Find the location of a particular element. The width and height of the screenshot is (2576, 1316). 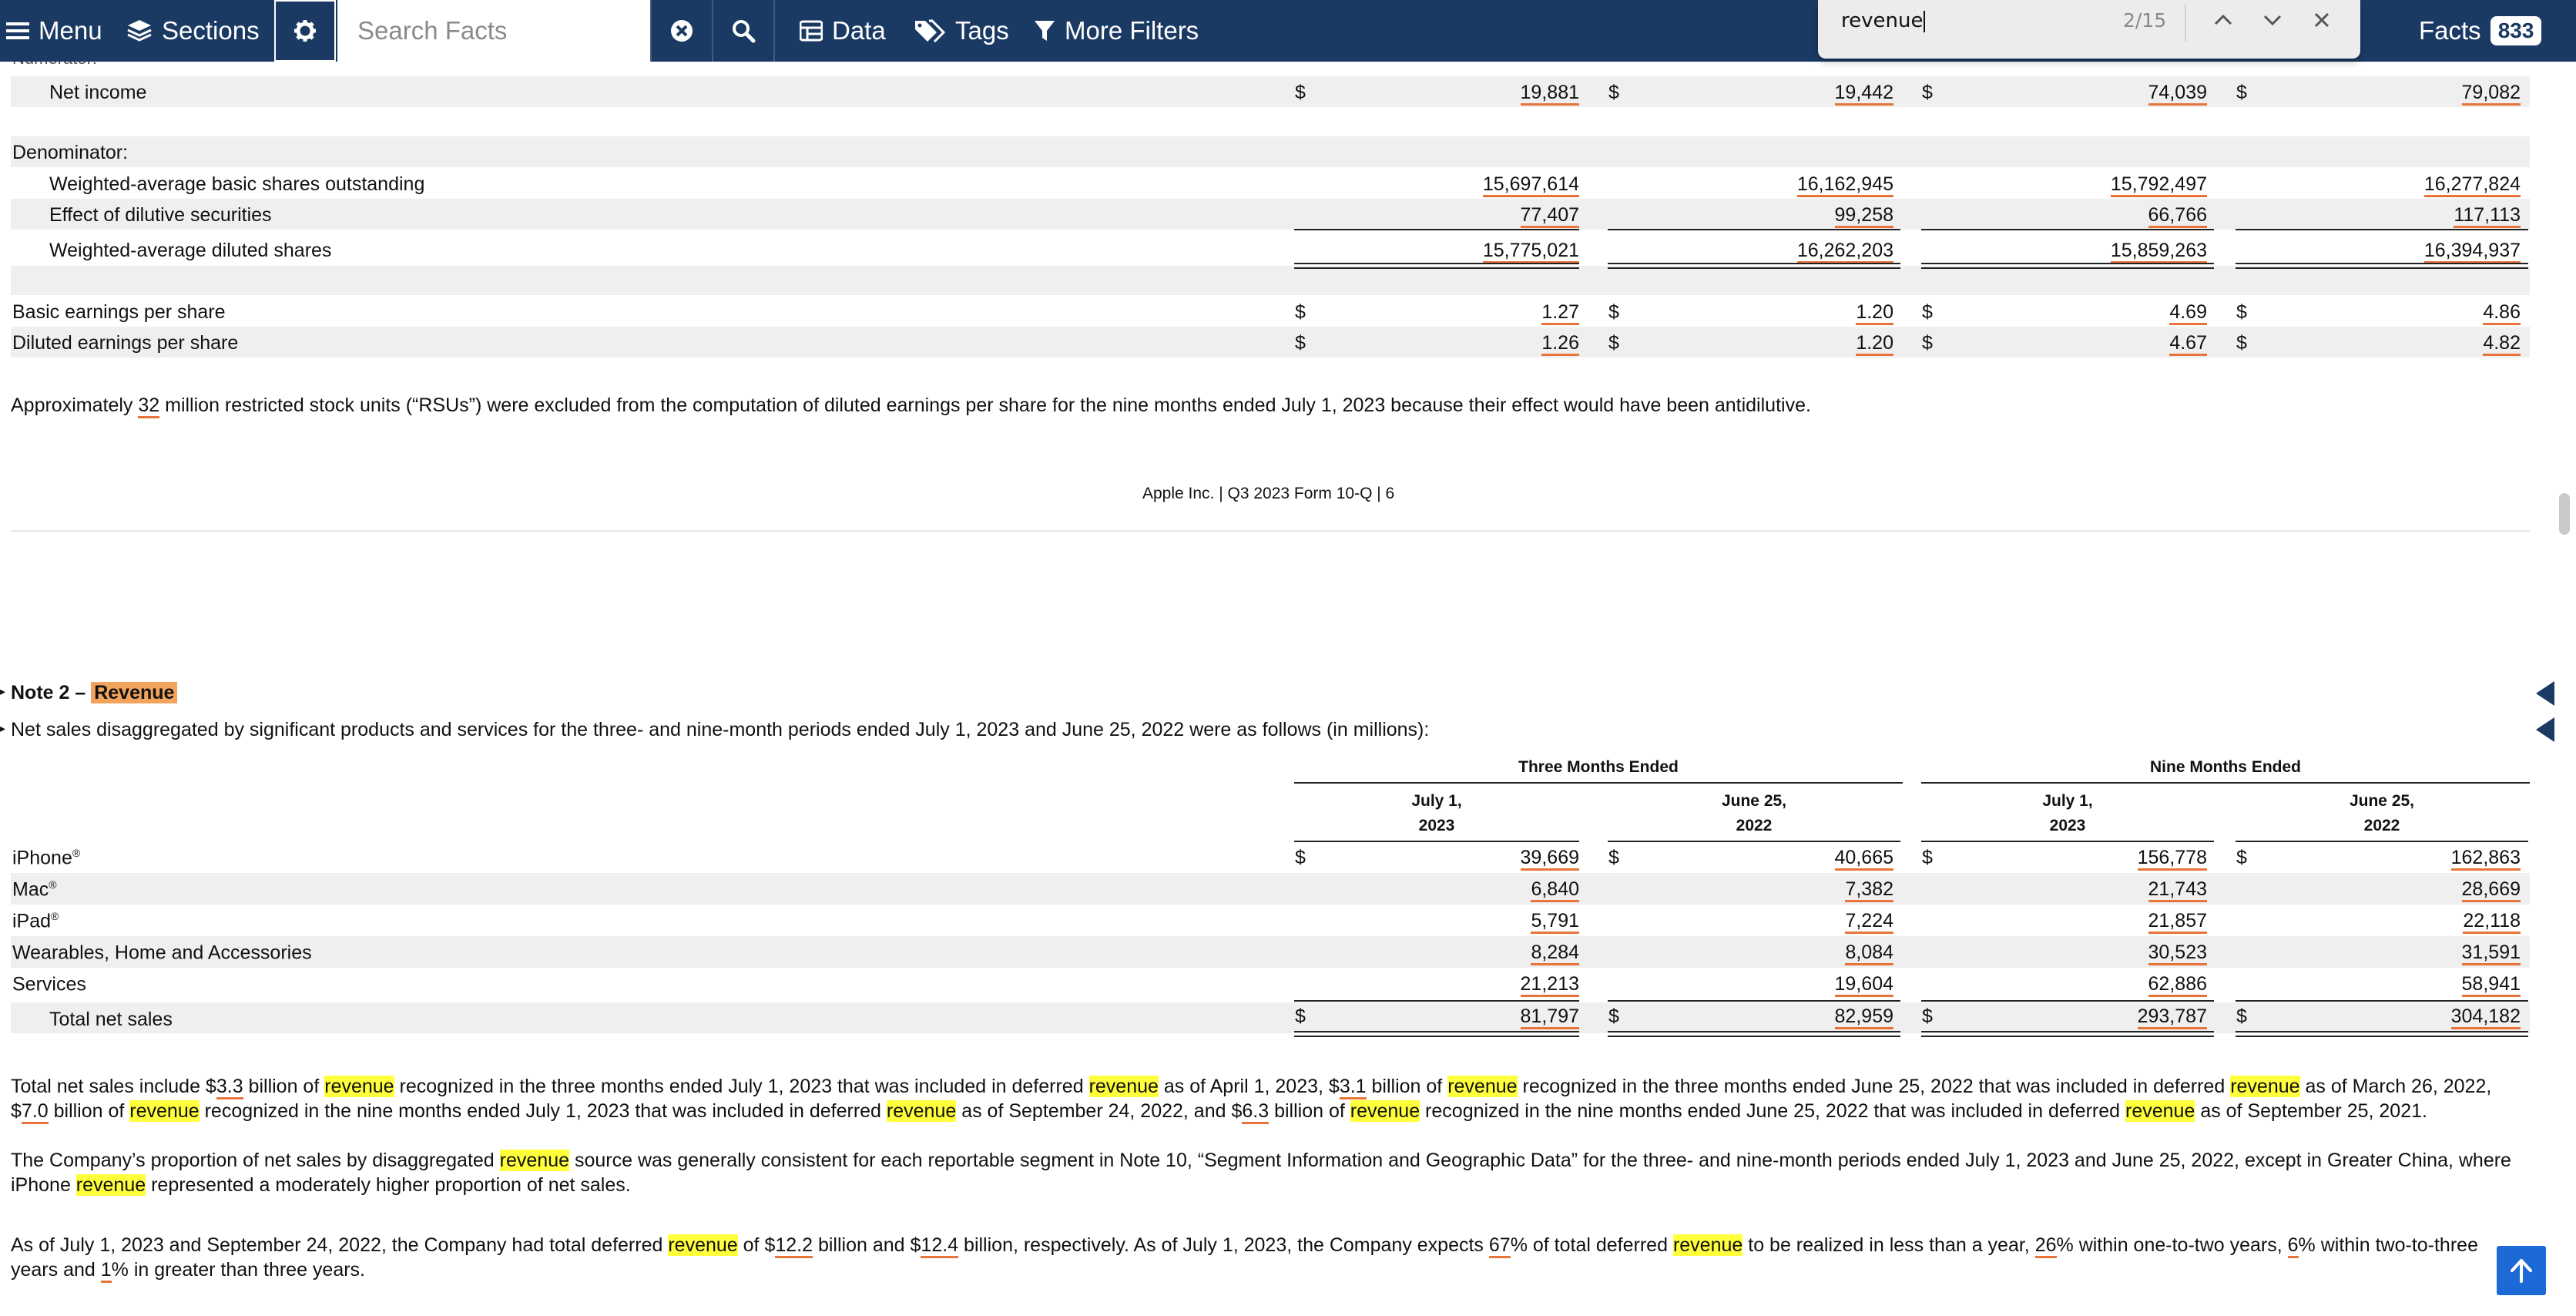

xbrl-fact-value: 3.1 is located at coordinates (1353, 1087).